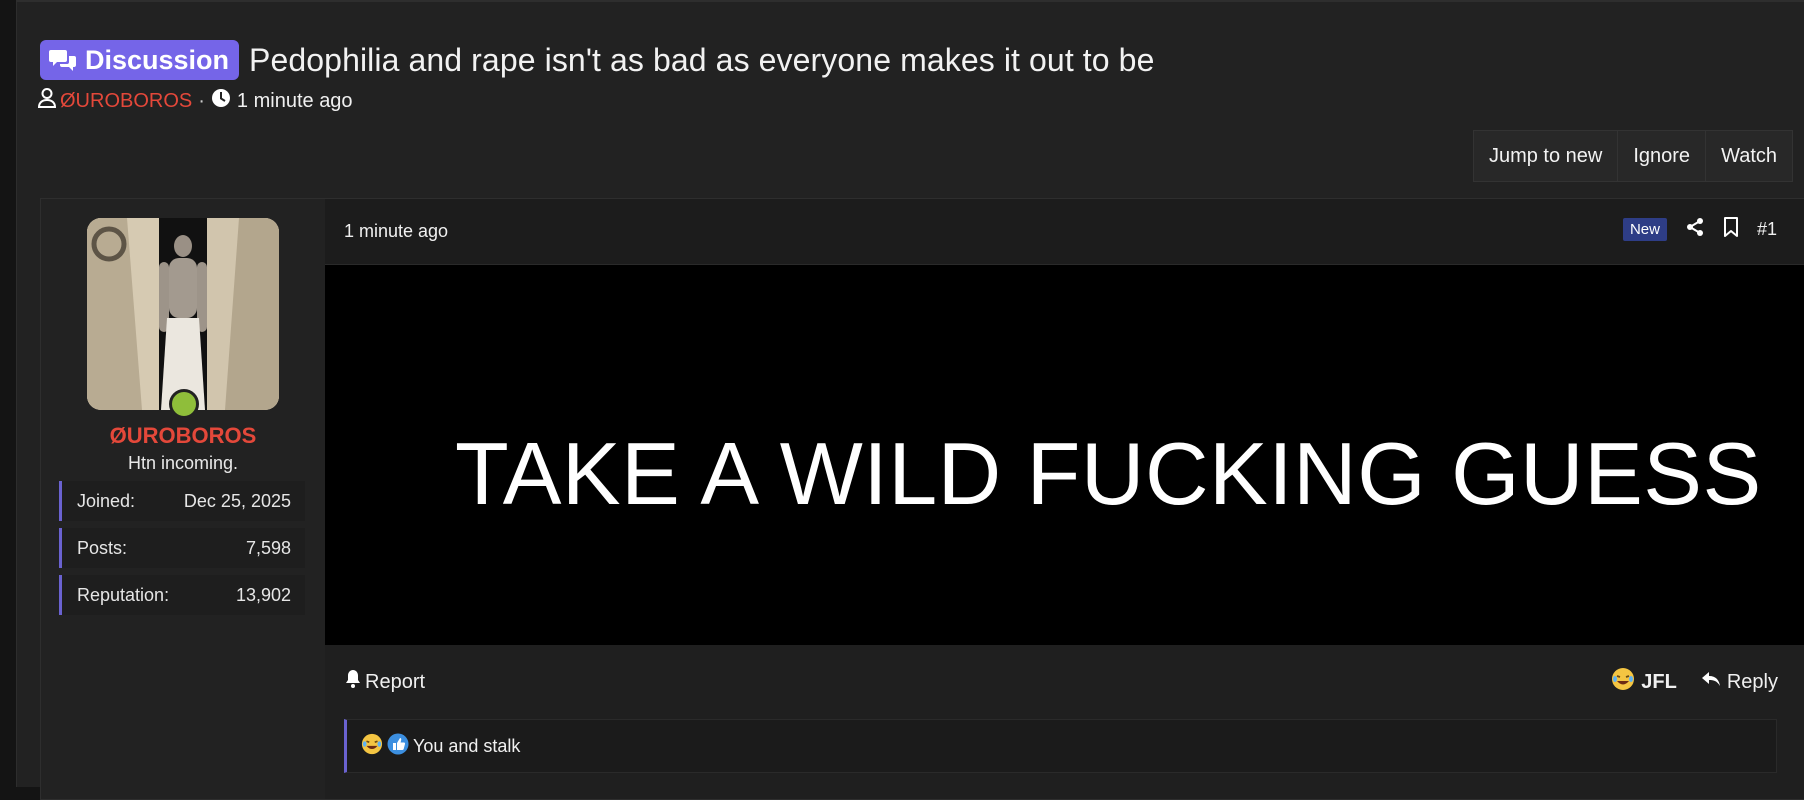 The height and width of the screenshot is (800, 1804). I want to click on thread-prefix-label: Discussion, so click(157, 59).